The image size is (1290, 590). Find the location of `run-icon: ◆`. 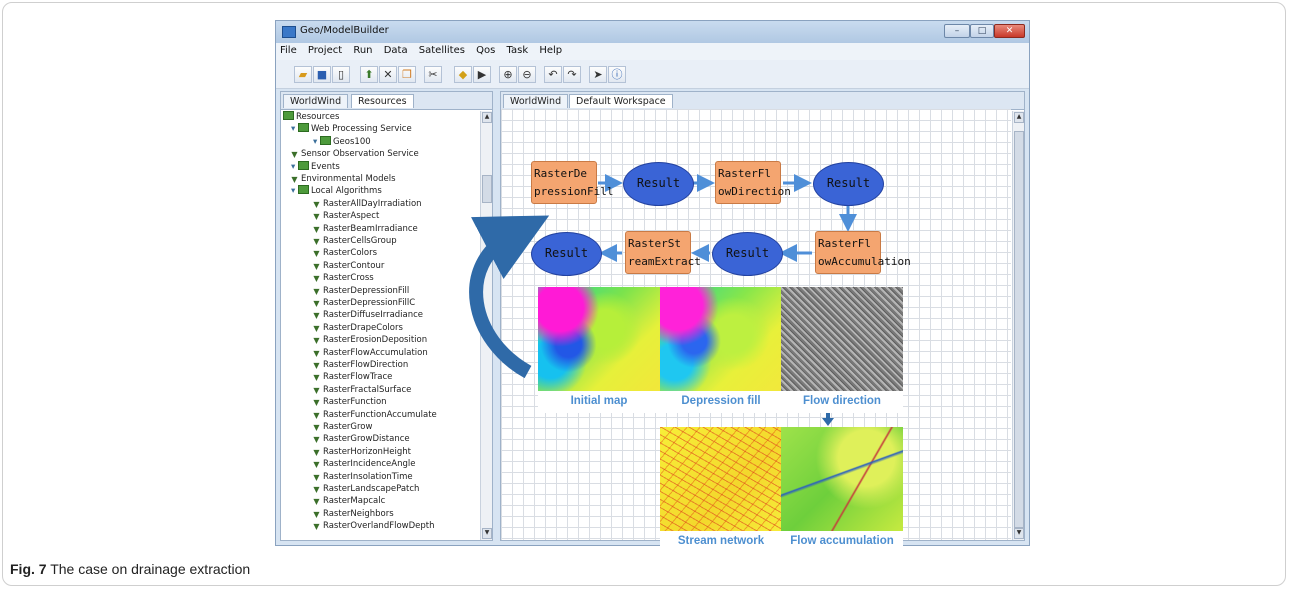

run-icon: ◆ is located at coordinates (463, 74).